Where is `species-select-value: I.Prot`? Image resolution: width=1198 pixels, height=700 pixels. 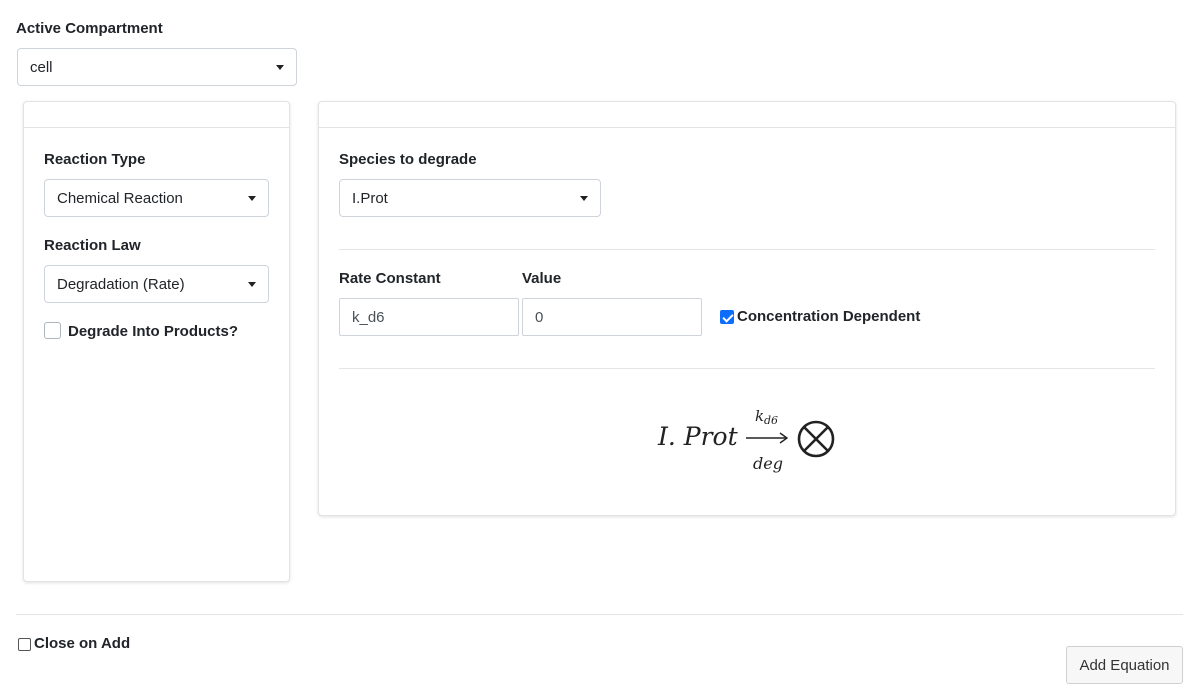 species-select-value: I.Prot is located at coordinates (370, 198).